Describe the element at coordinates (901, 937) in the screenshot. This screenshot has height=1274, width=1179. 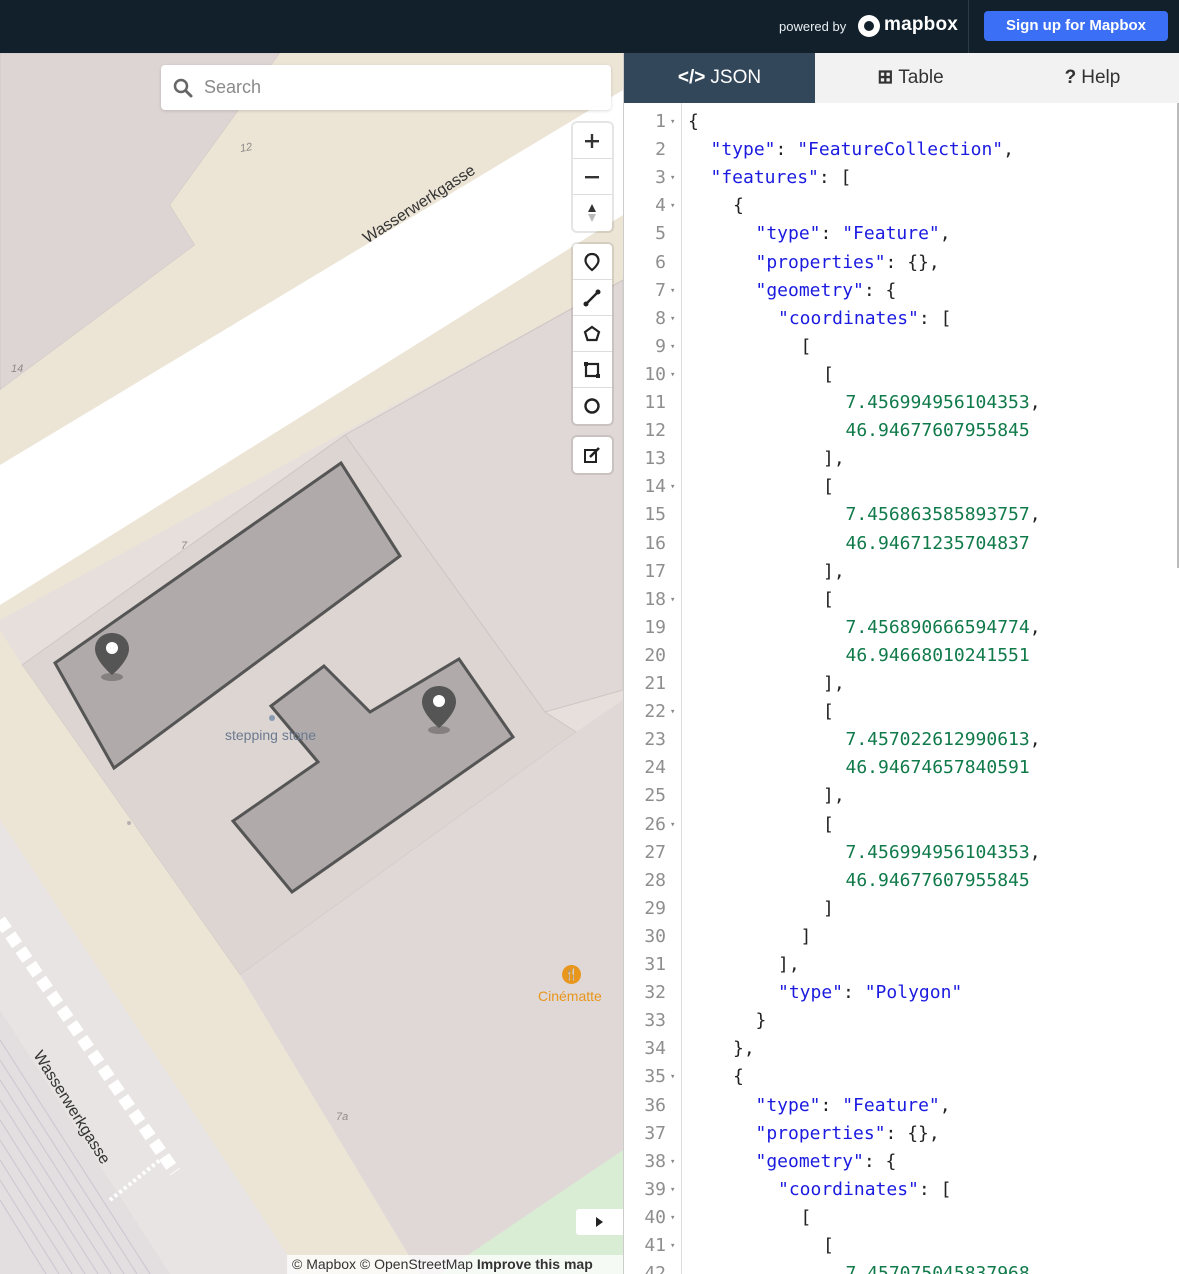
I see `code-line: 30]` at that location.